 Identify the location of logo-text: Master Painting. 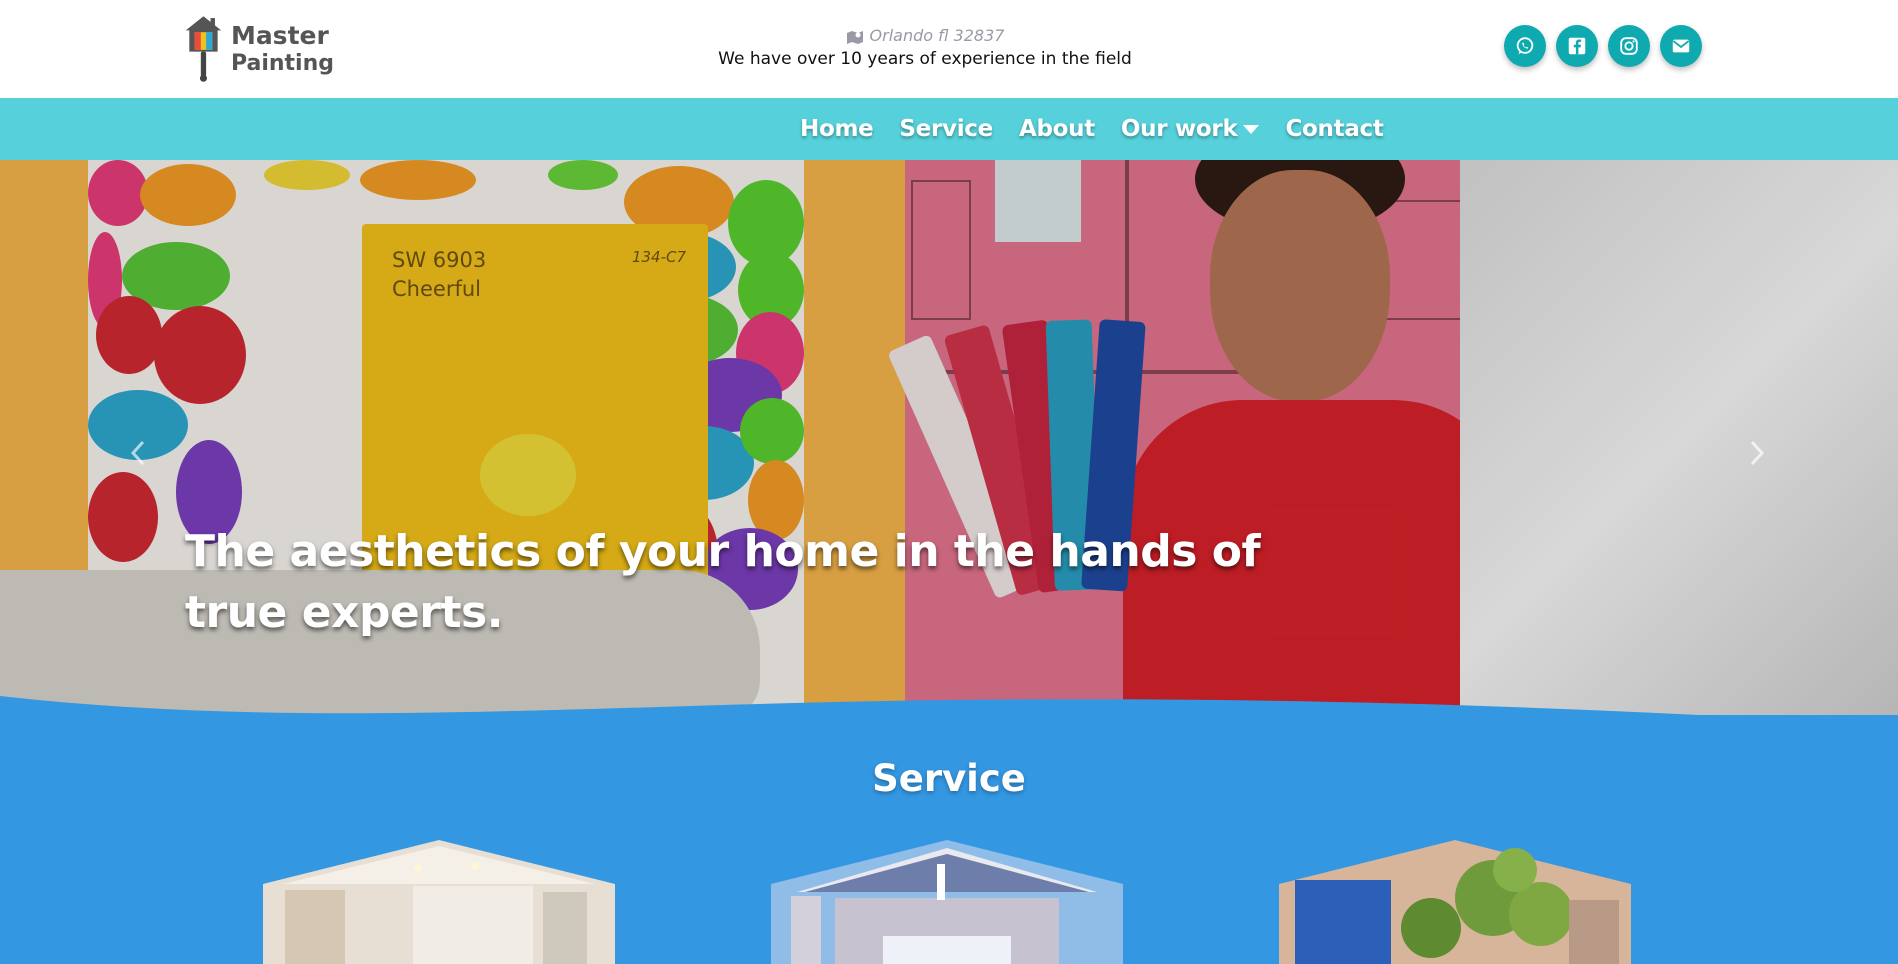
(282, 48).